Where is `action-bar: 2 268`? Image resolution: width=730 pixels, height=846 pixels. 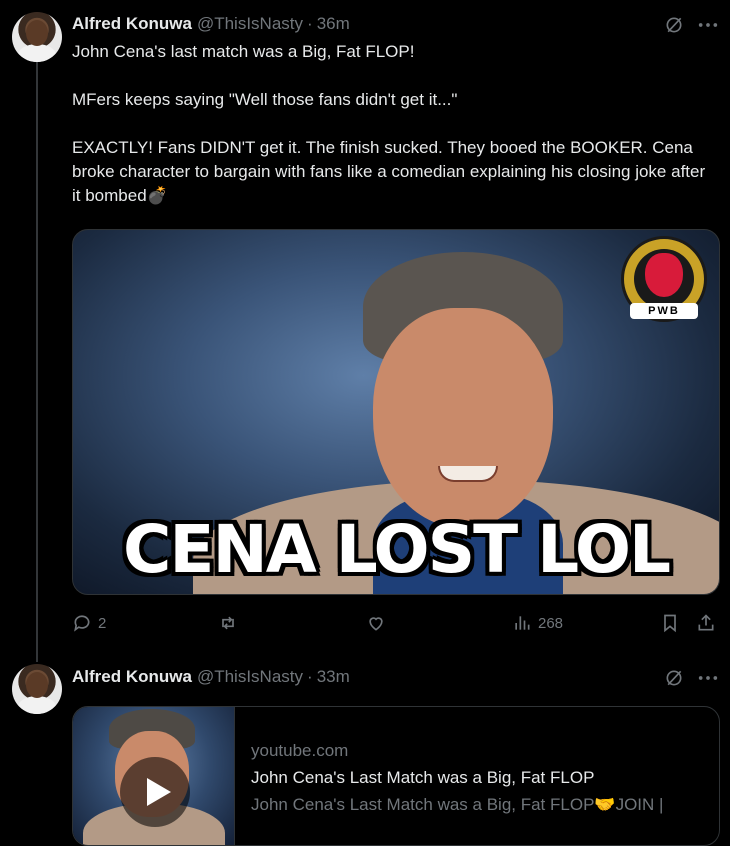
action-bar: 2 268 is located at coordinates (396, 623).